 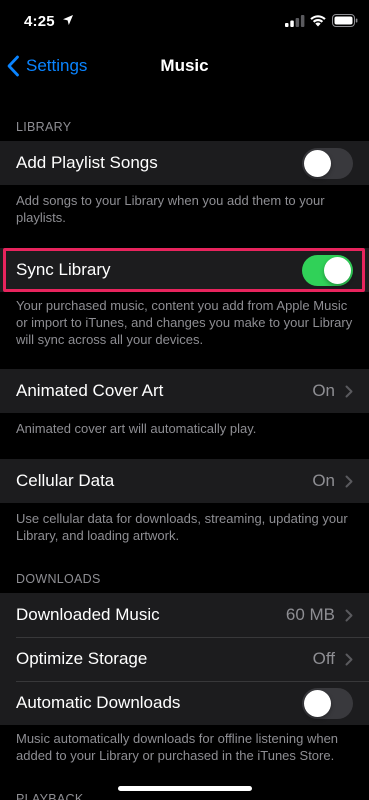 I want to click on downloaded-music-value: 60 MB, so click(x=310, y=614).